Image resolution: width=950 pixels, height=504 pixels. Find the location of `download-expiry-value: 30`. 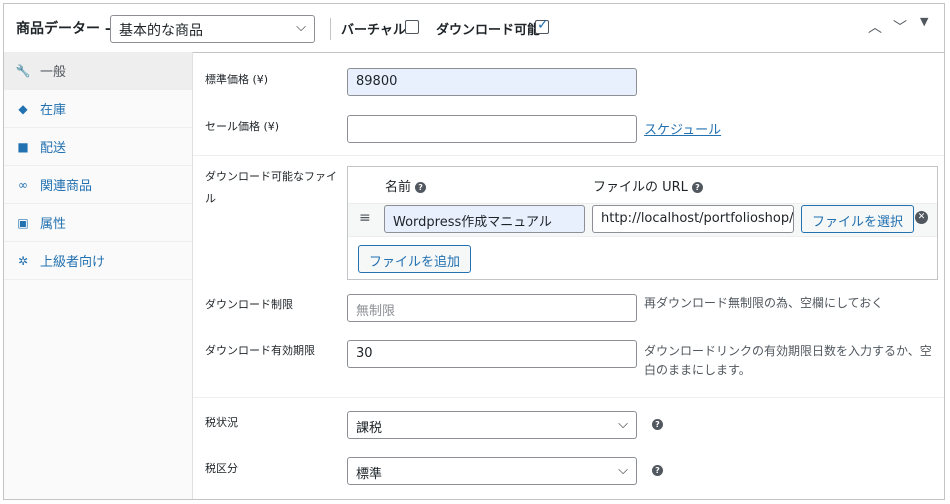

download-expiry-value: 30 is located at coordinates (364, 353).